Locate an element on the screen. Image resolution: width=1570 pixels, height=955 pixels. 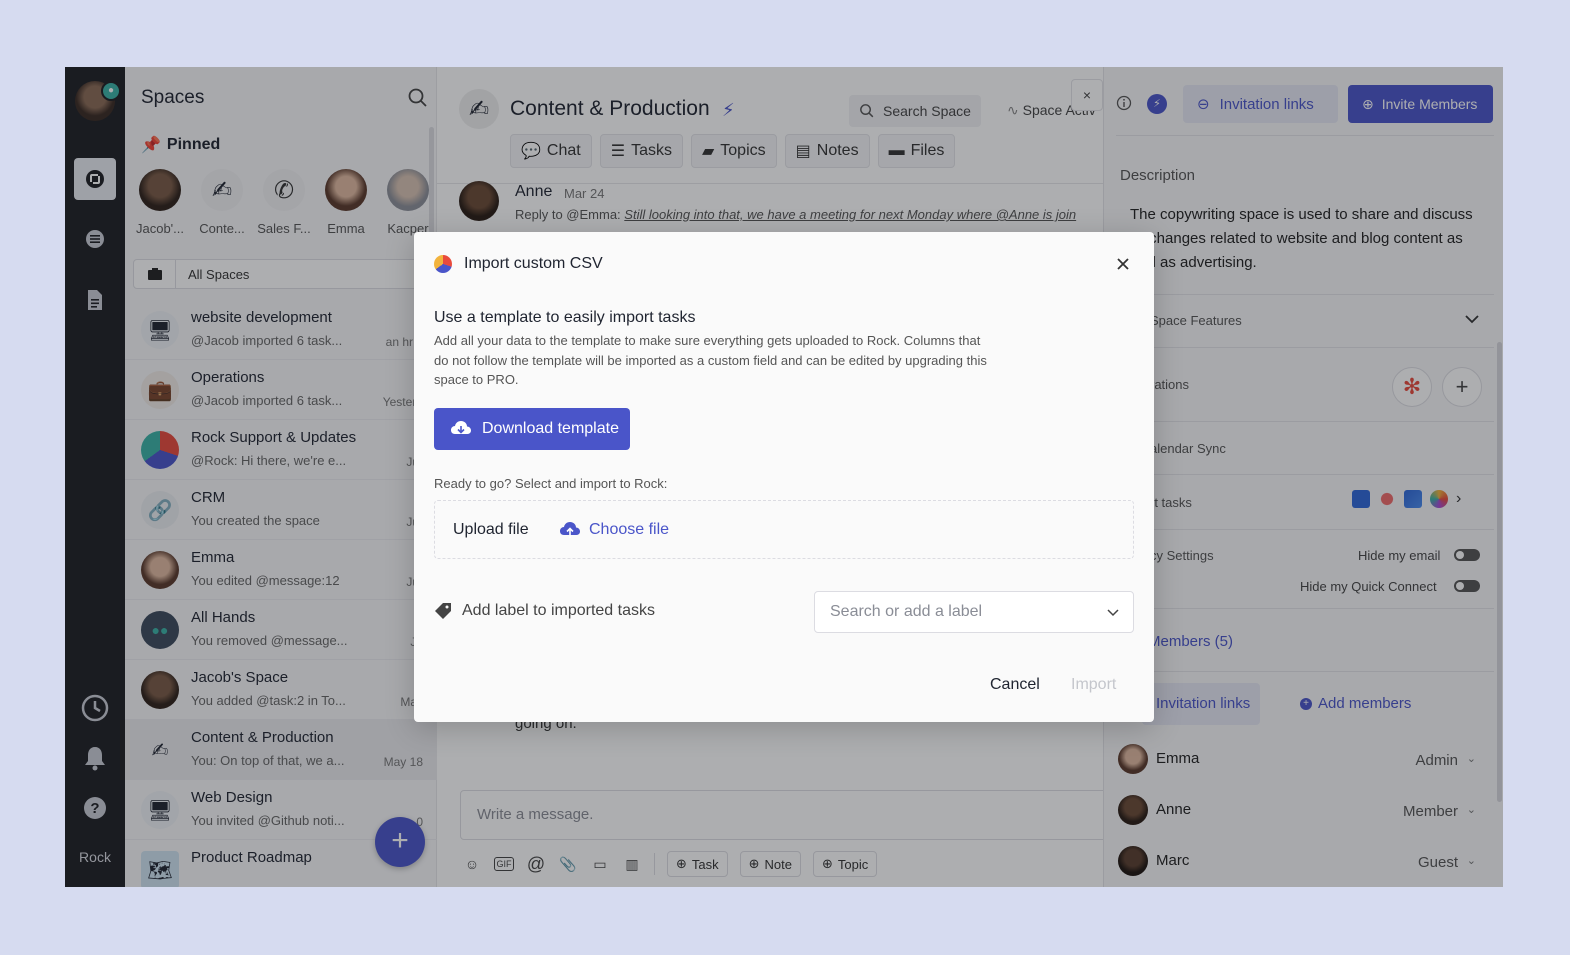
rock-logo-icon is located at coordinates (443, 264).